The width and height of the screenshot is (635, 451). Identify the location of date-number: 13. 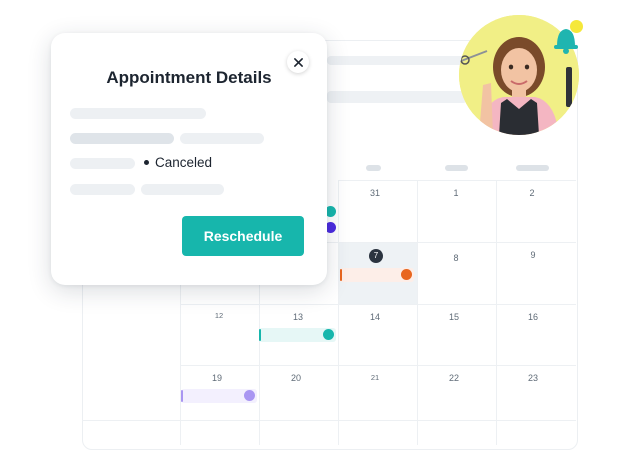
(297, 317).